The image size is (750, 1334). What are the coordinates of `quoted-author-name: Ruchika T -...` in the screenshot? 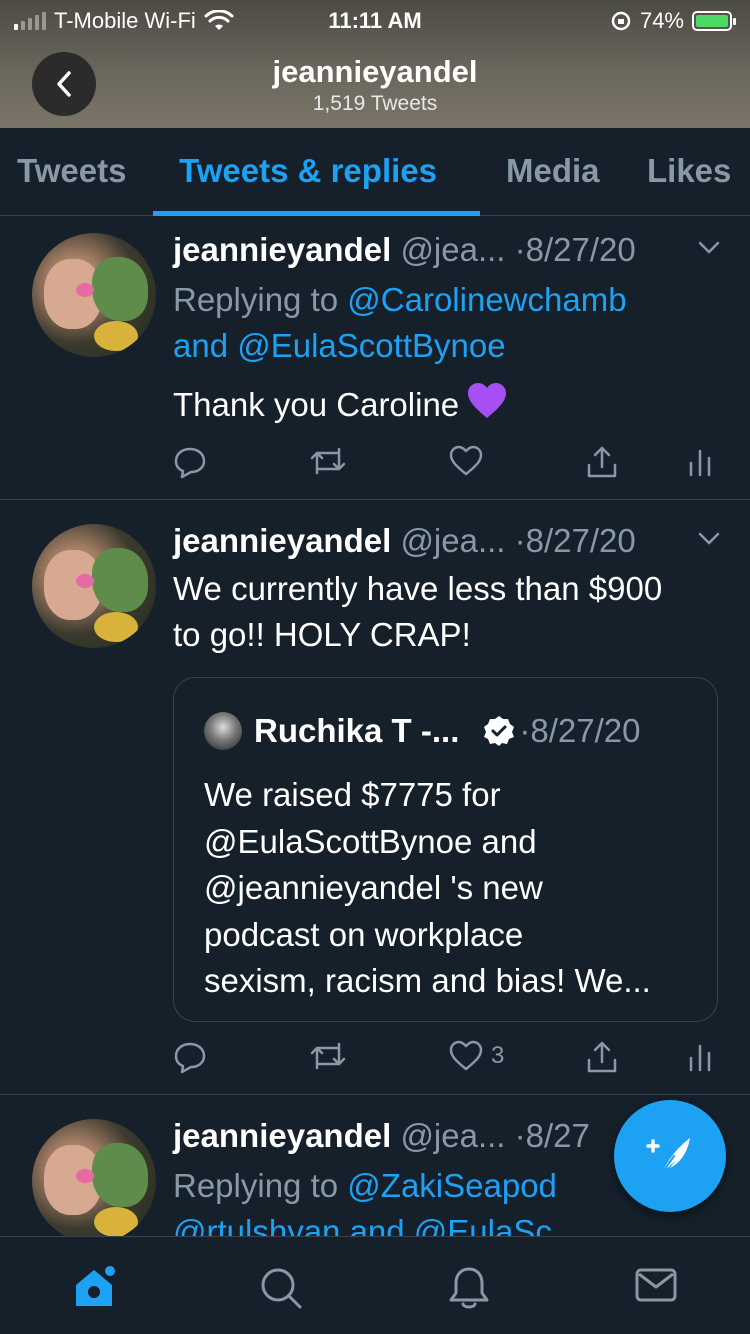 It's located at (357, 730).